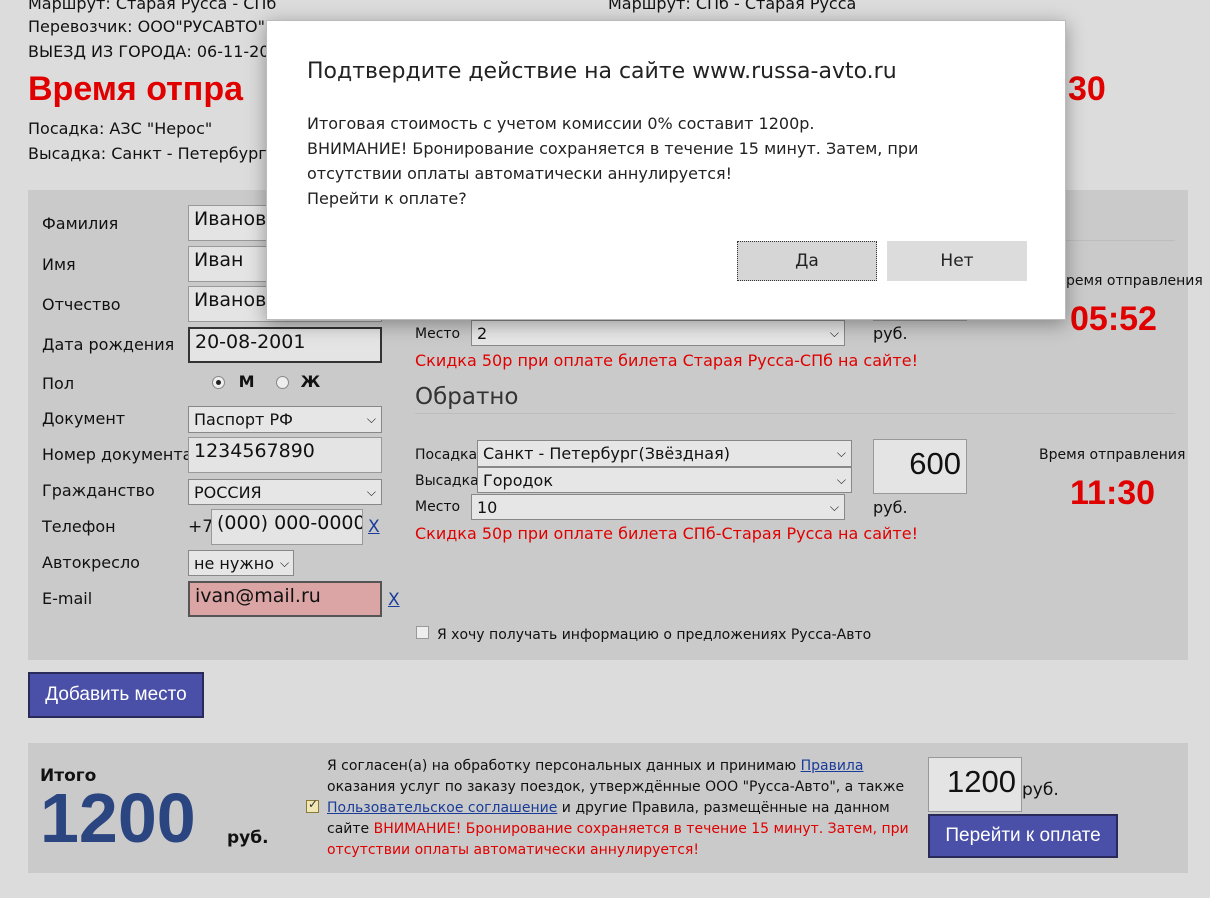 Image resolution: width=1210 pixels, height=898 pixels. What do you see at coordinates (446, 455) in the screenshot?
I see `return-boarding-label: Посадка` at bounding box center [446, 455].